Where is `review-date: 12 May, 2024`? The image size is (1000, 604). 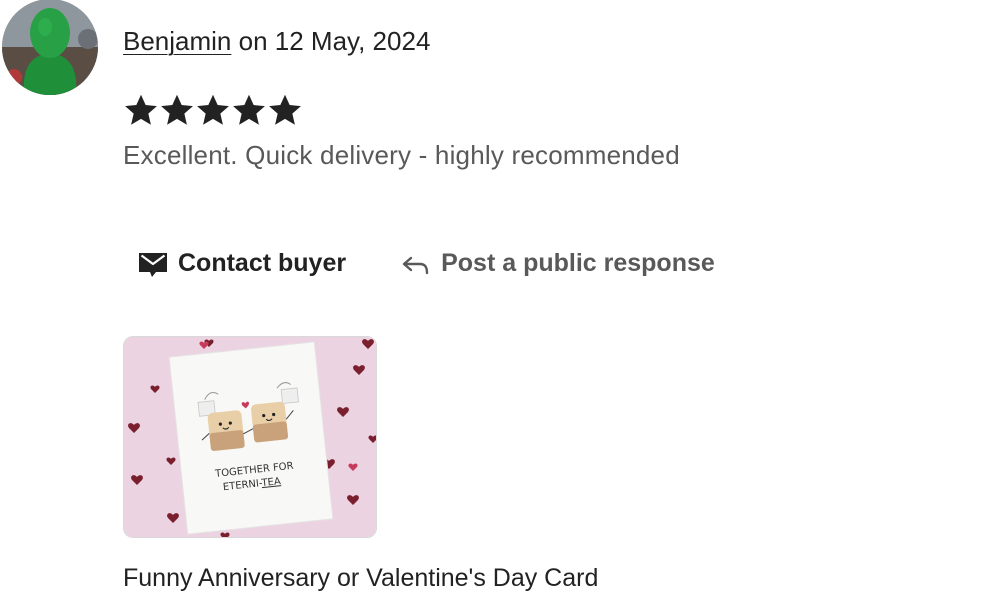 review-date: 12 May, 2024 is located at coordinates (352, 41).